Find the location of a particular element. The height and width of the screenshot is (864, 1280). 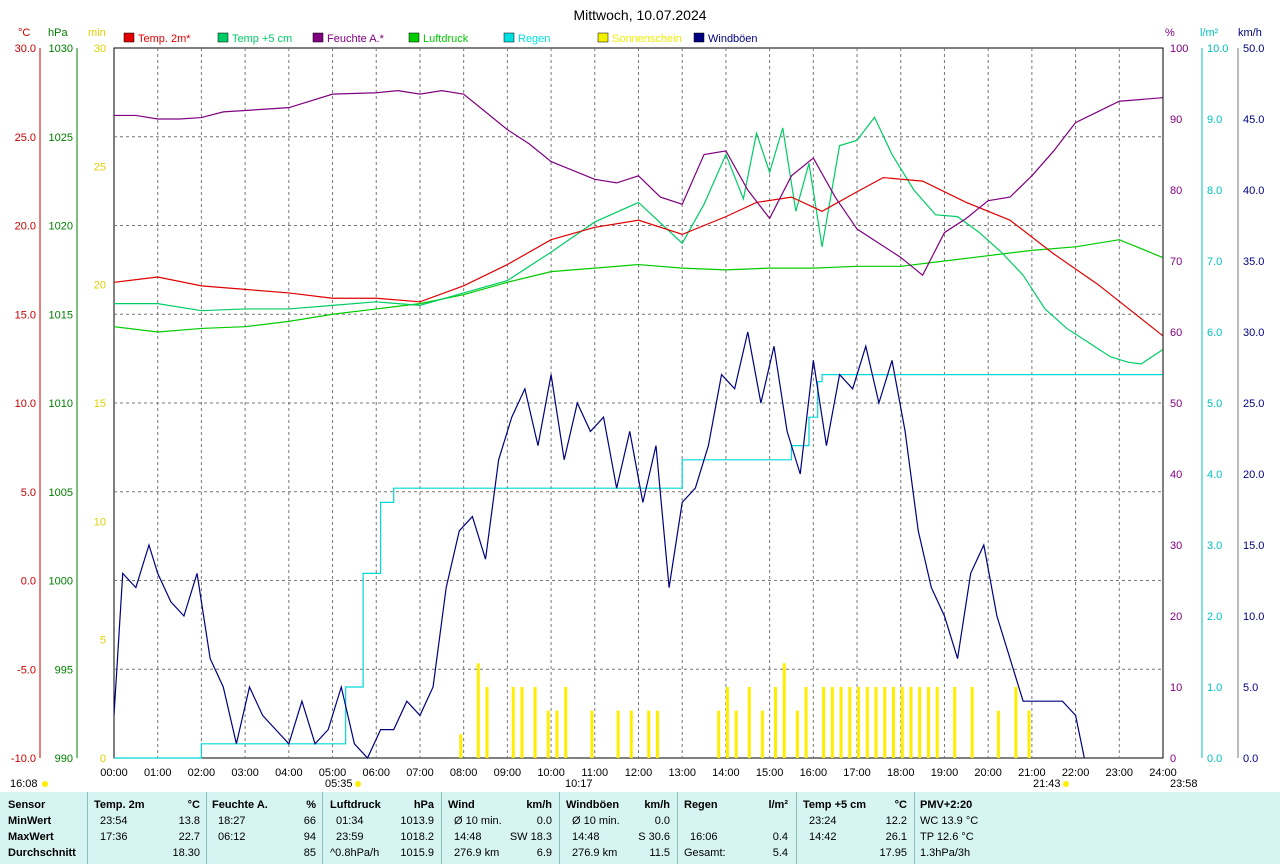

sunset-label: 21:43 is located at coordinates (1047, 784).